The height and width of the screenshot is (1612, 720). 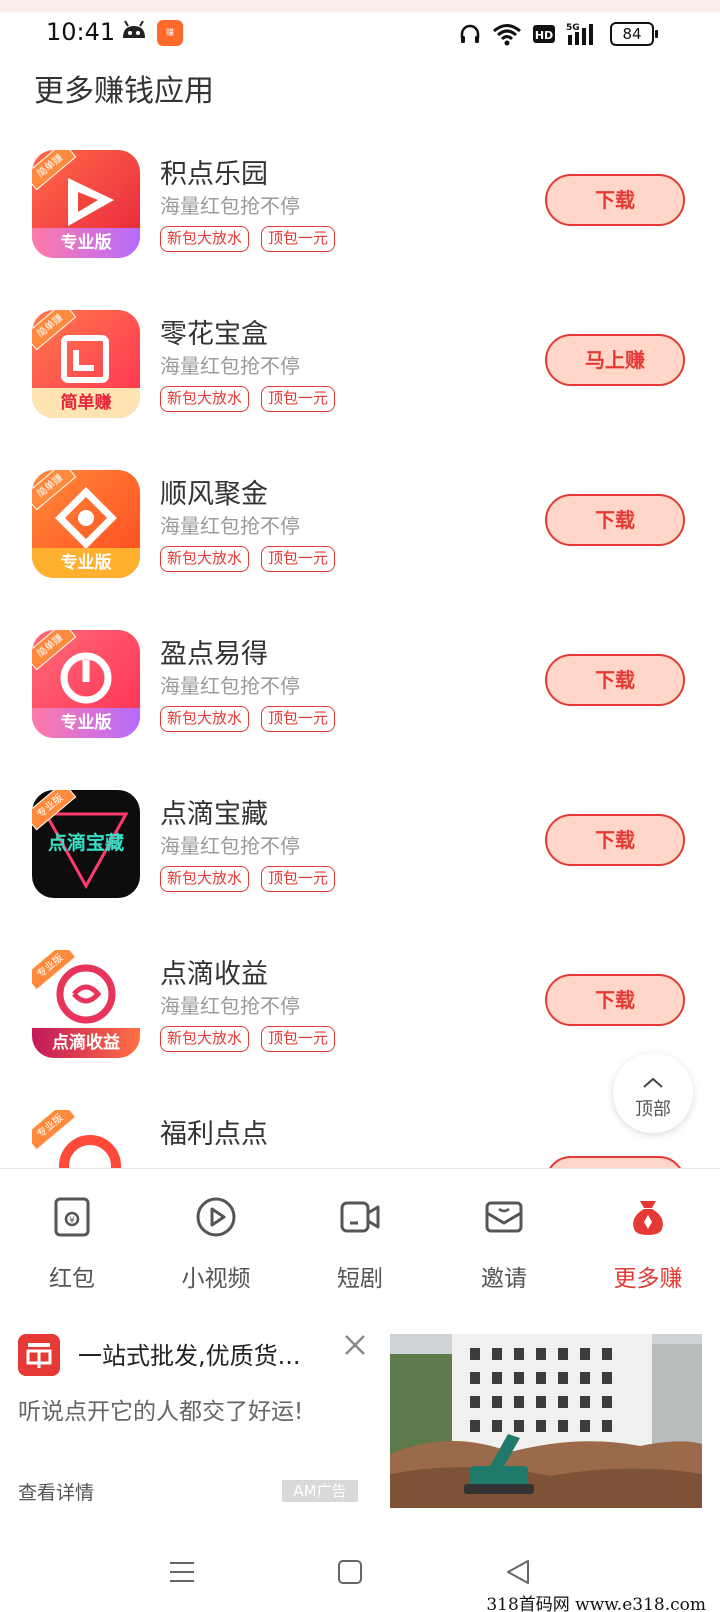 I want to click on home-square-icon, so click(x=350, y=1572).